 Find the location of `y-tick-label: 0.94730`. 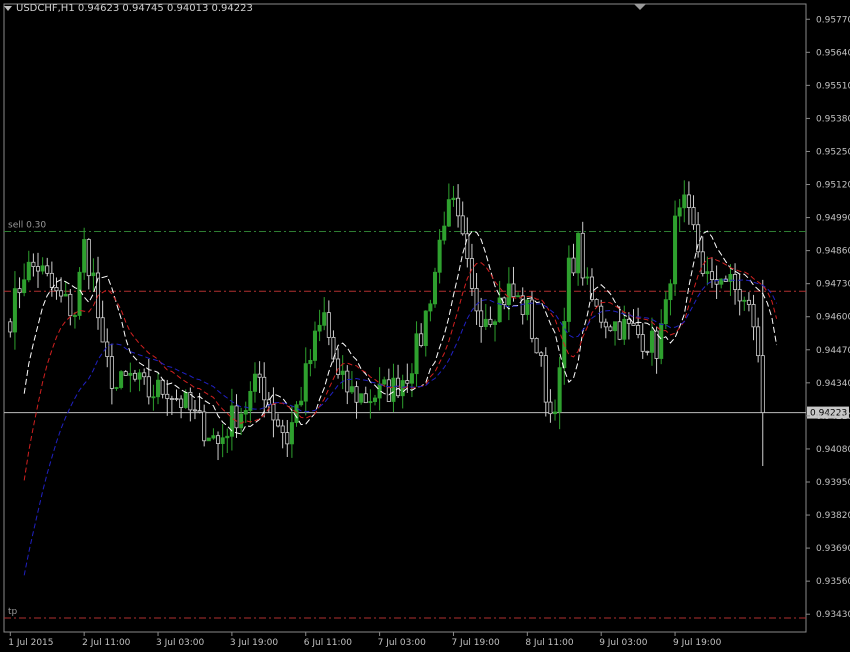

y-tick-label: 0.94730 is located at coordinates (833, 285).